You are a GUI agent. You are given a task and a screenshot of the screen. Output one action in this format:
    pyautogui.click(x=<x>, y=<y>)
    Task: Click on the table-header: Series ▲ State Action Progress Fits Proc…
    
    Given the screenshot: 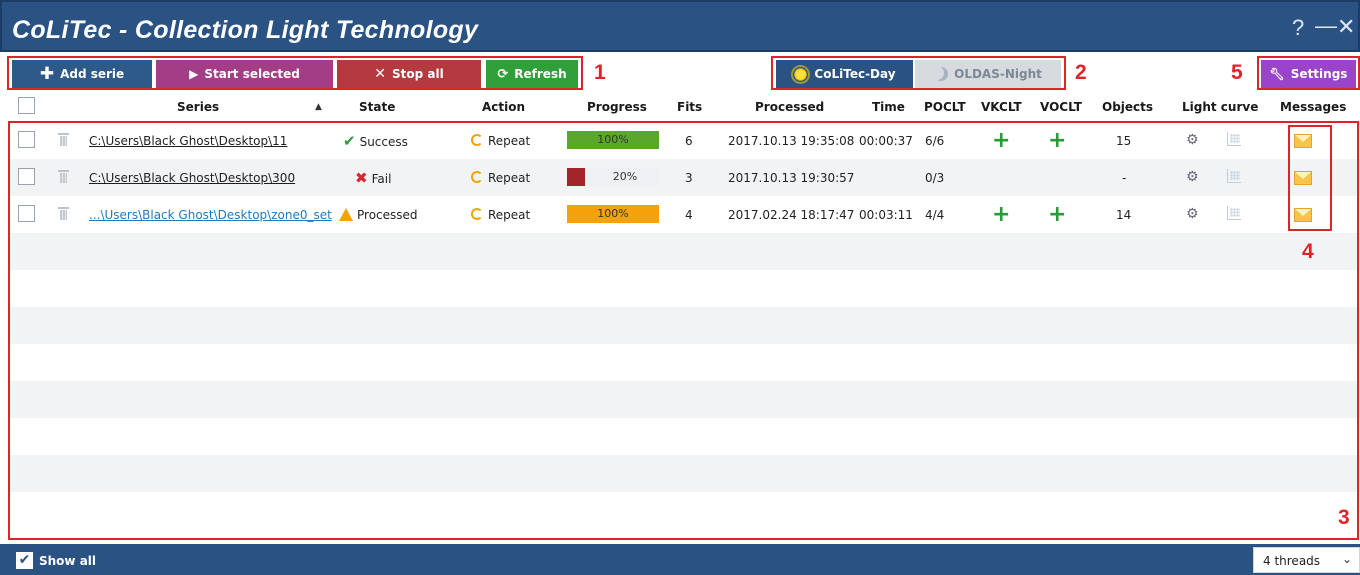 What is the action you would take?
    pyautogui.click(x=685, y=107)
    